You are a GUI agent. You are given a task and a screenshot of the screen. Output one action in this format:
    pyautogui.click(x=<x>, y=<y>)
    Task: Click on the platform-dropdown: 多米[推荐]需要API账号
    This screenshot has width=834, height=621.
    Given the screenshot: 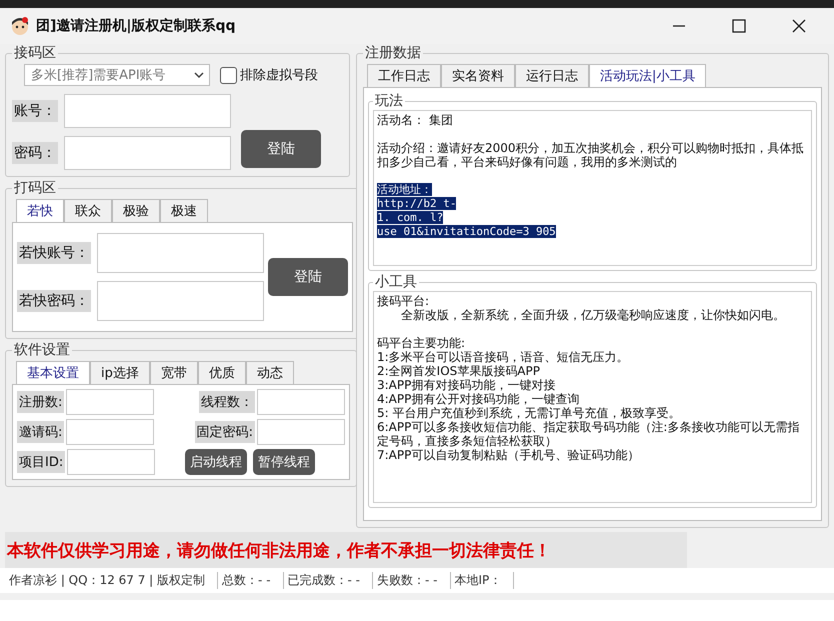 What is the action you would take?
    pyautogui.click(x=117, y=75)
    